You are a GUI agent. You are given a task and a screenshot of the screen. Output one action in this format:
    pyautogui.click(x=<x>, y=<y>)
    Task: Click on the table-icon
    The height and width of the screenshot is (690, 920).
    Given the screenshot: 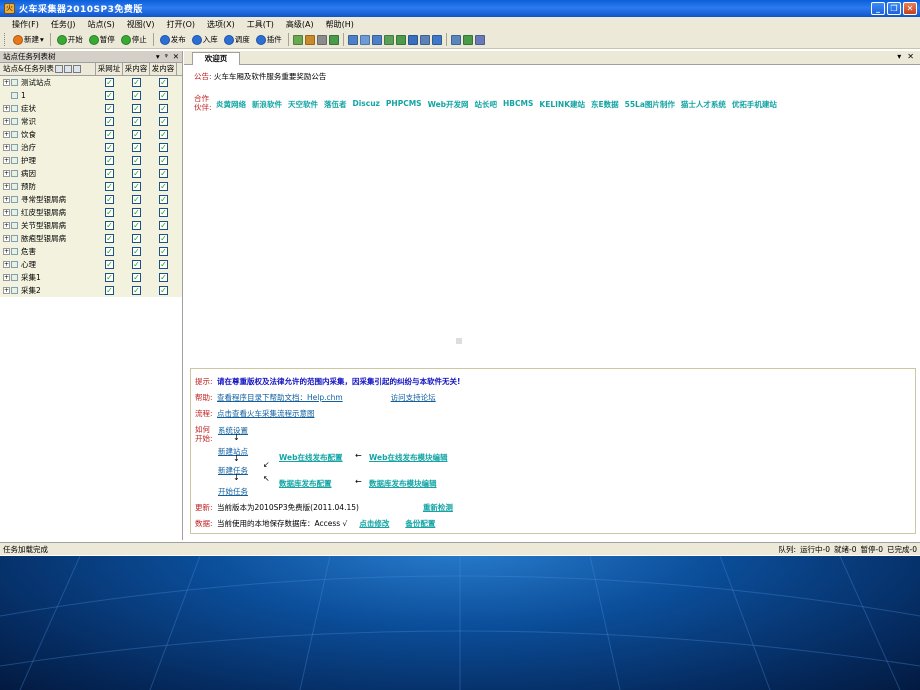 What is the action you would take?
    pyautogui.click(x=388, y=39)
    